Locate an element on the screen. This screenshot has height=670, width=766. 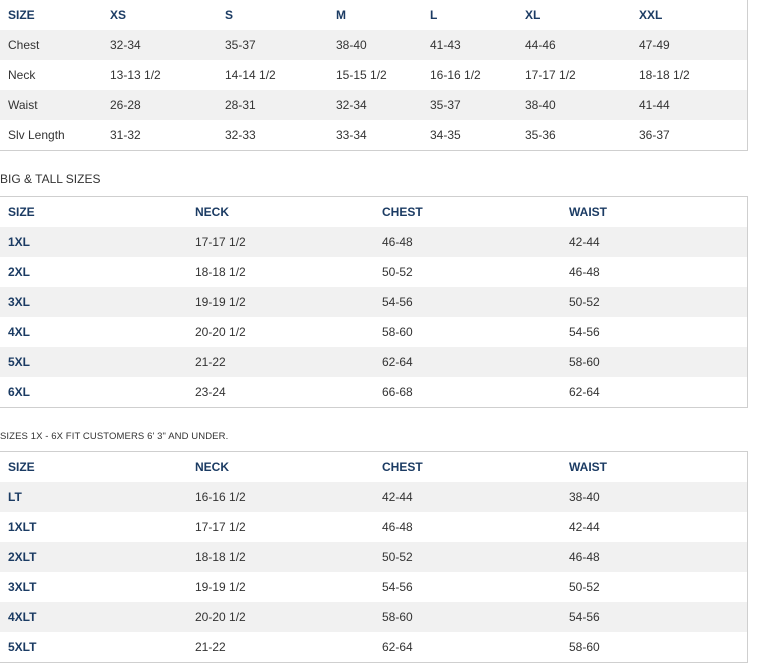
table-row: 2XLT 18-18 1/2 50-52 46-48 is located at coordinates (373, 557).